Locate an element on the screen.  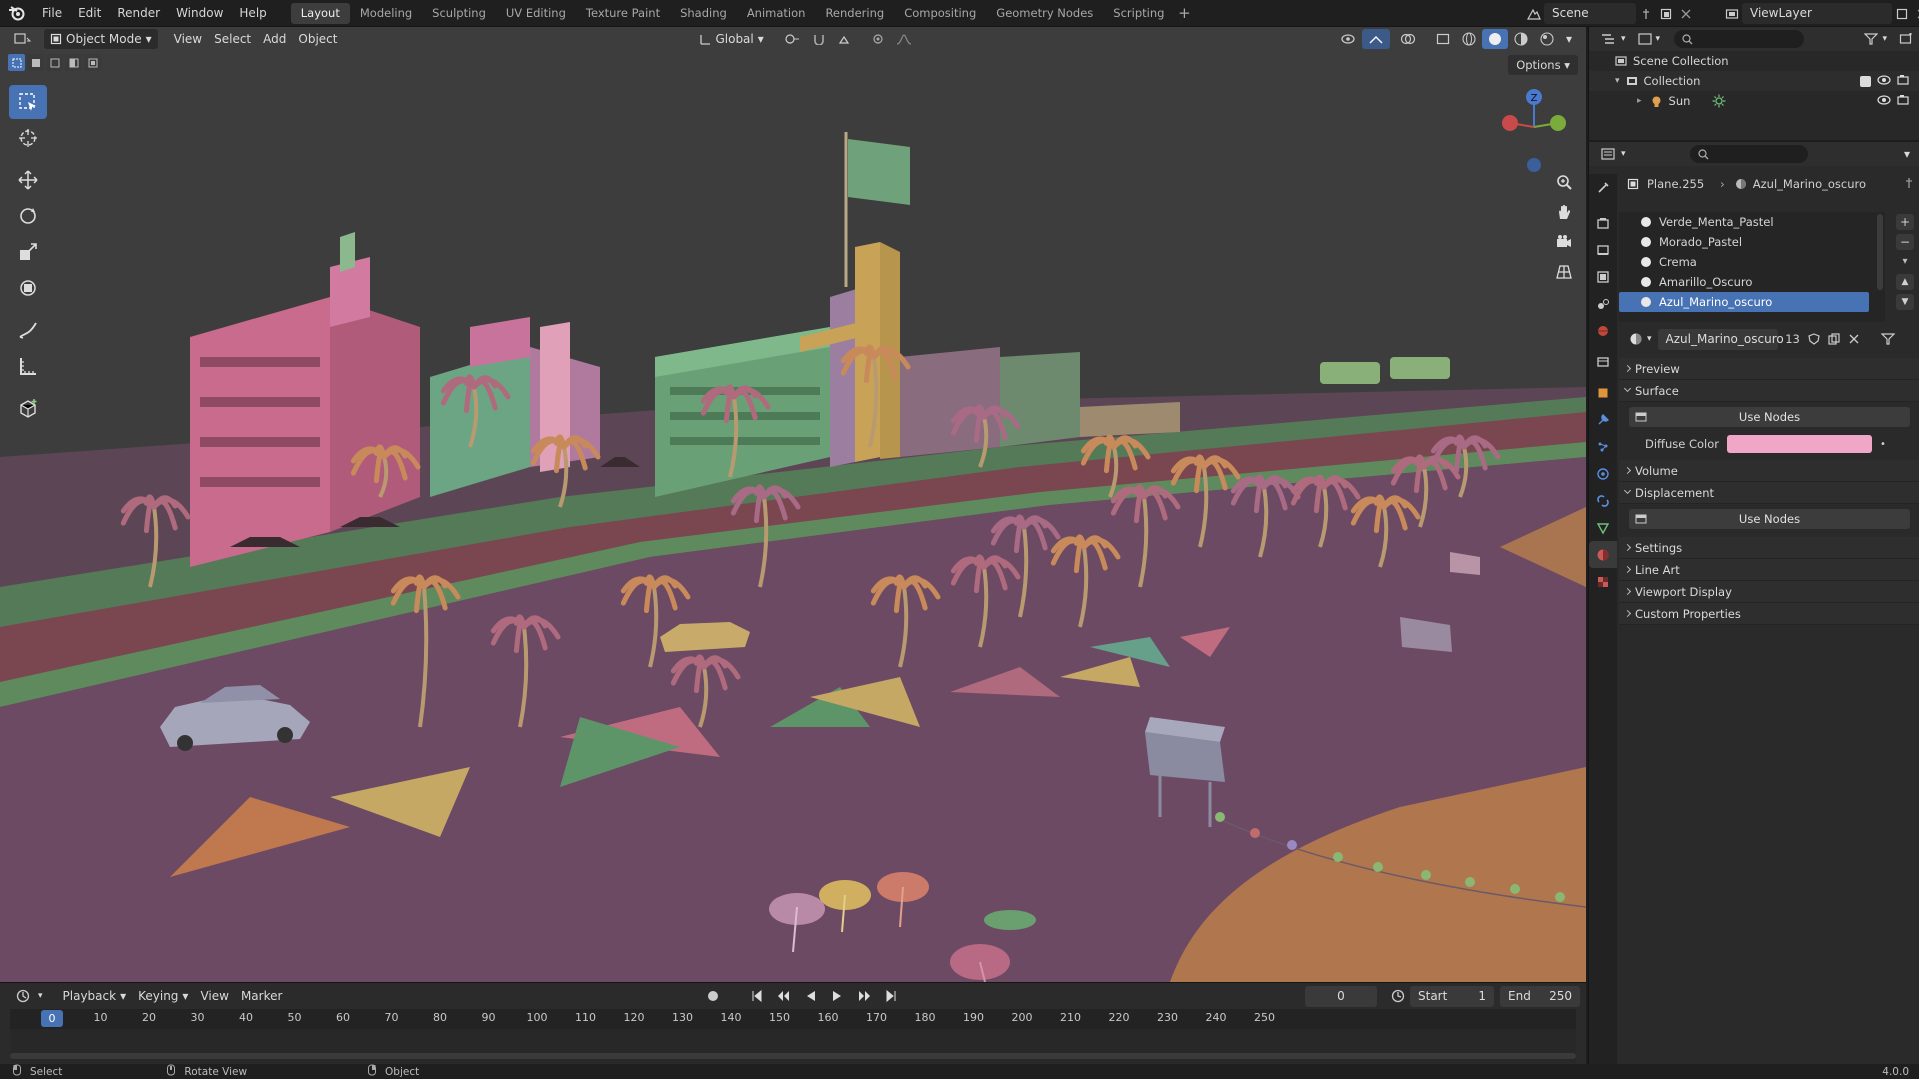
select-intersect-icon is located at coordinates (92, 62).